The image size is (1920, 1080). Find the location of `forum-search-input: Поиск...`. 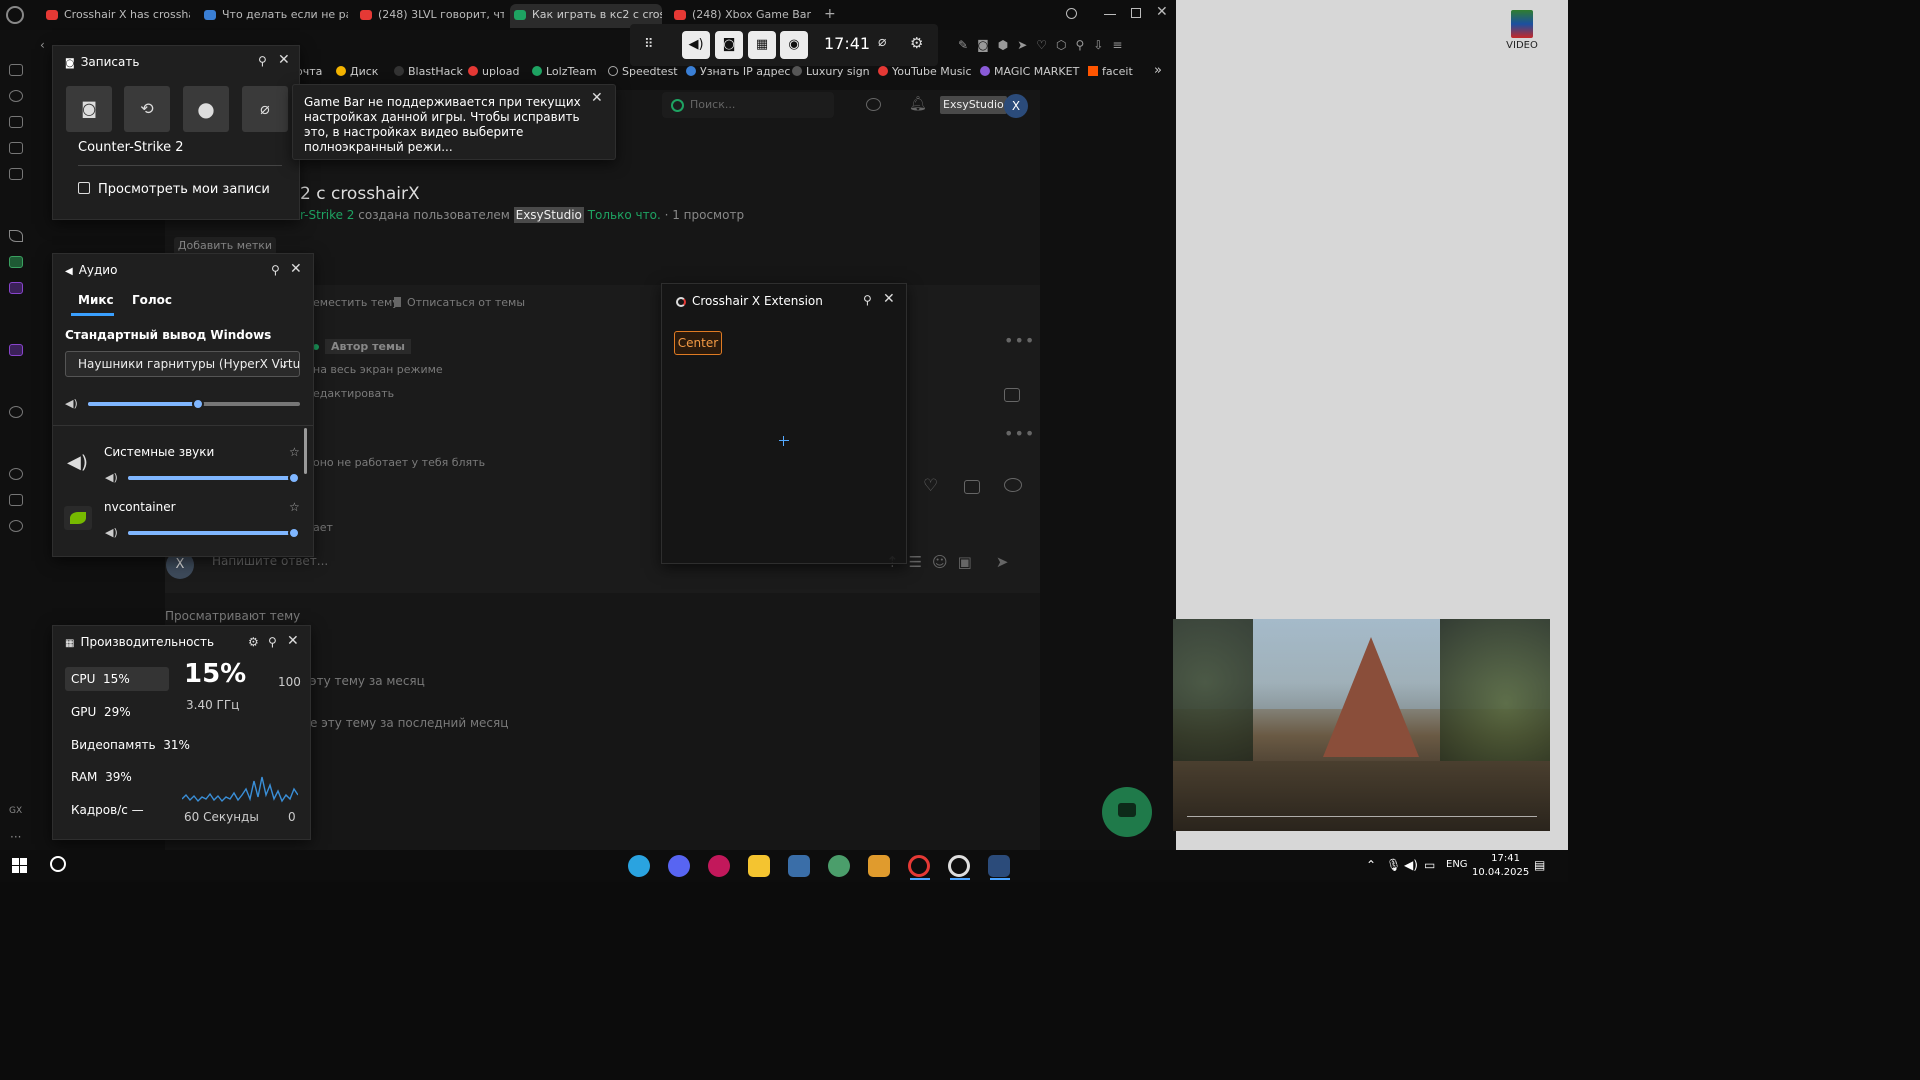

forum-search-input: Поиск... is located at coordinates (748, 105).